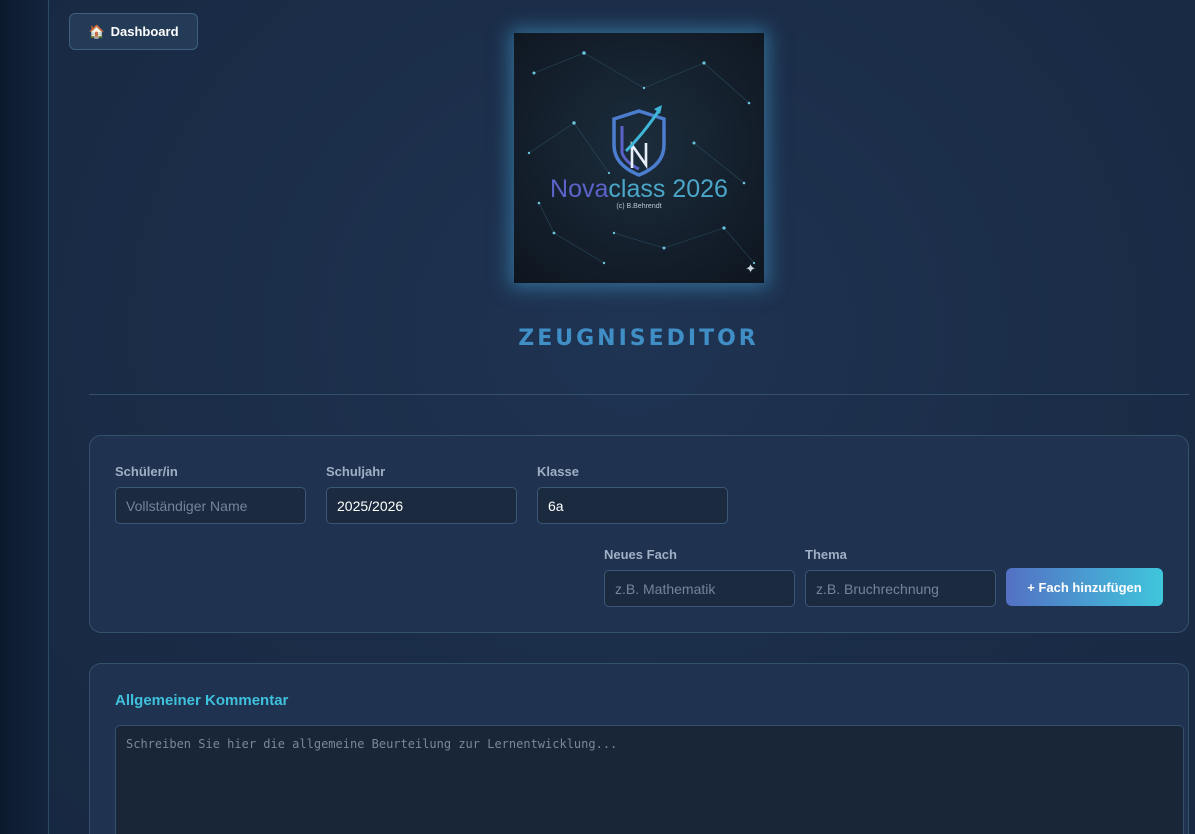 Image resolution: width=1195 pixels, height=834 pixels. Describe the element at coordinates (639, 394) in the screenshot. I see `divider` at that location.